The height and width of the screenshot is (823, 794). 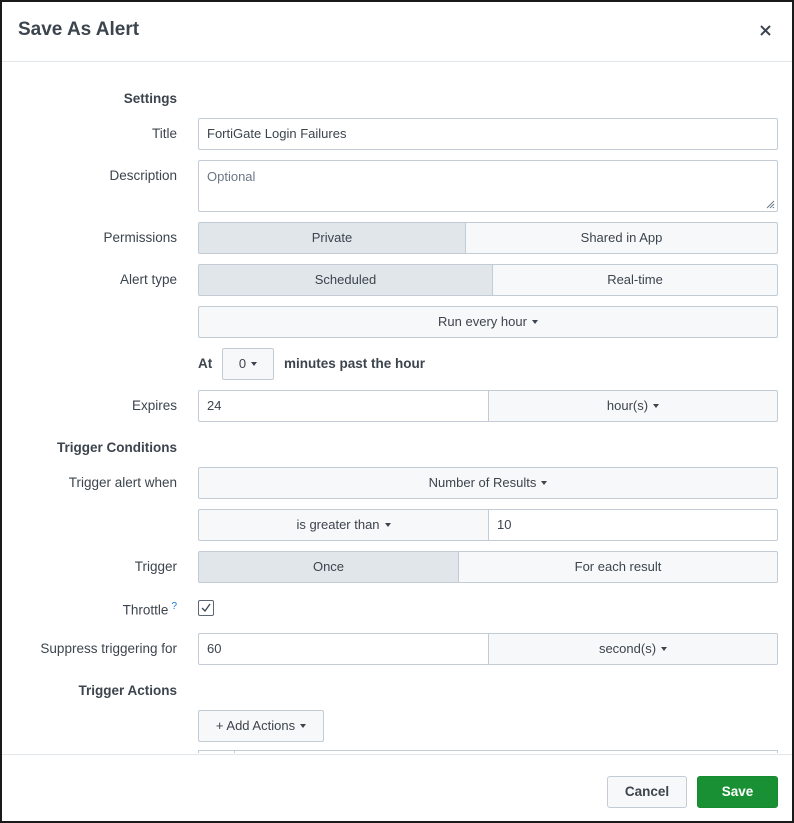 What do you see at coordinates (328, 567) in the screenshot?
I see `trigger-once-button: Once` at bounding box center [328, 567].